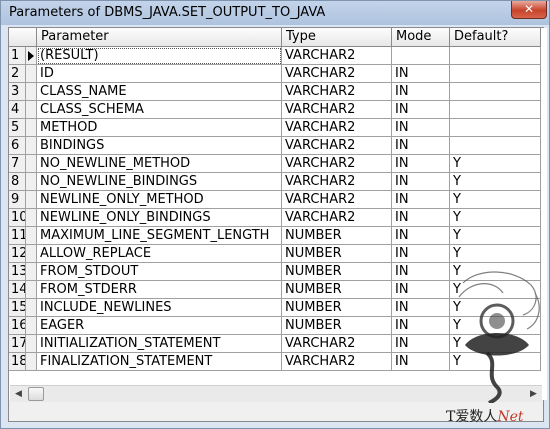 The height and width of the screenshot is (429, 550). Describe the element at coordinates (421, 37) in the screenshot. I see `header-mode: Mode` at that location.